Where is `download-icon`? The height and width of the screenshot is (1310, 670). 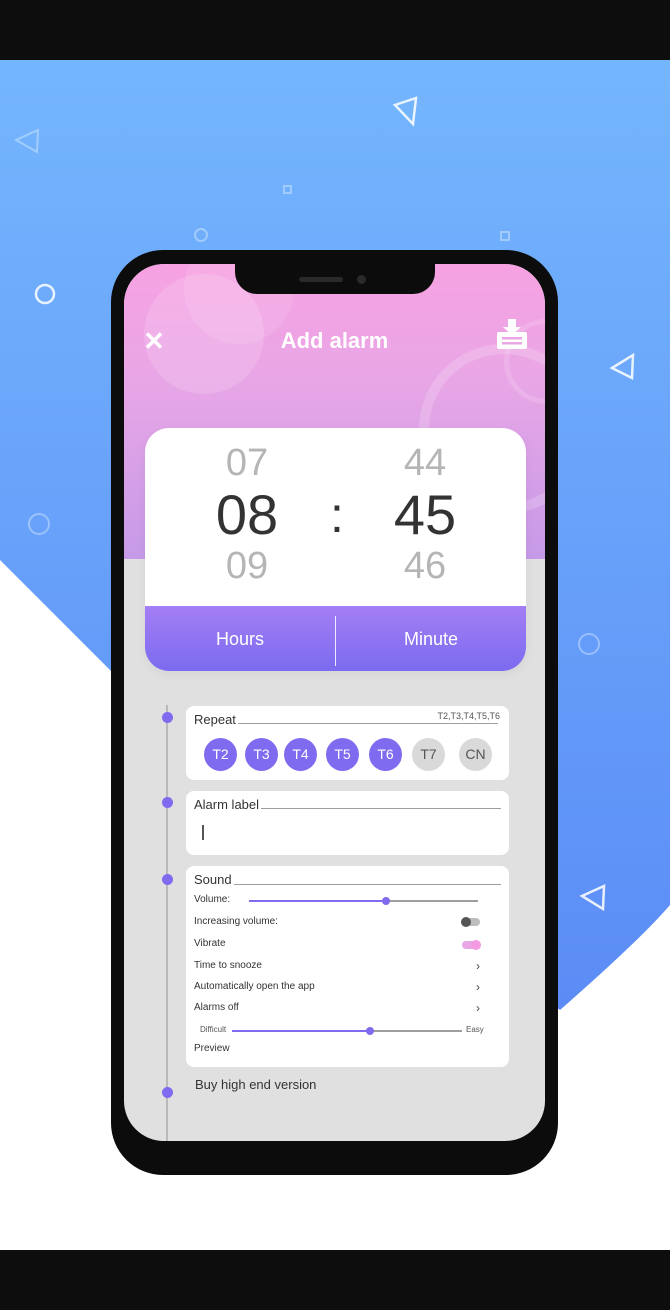 download-icon is located at coordinates (512, 334).